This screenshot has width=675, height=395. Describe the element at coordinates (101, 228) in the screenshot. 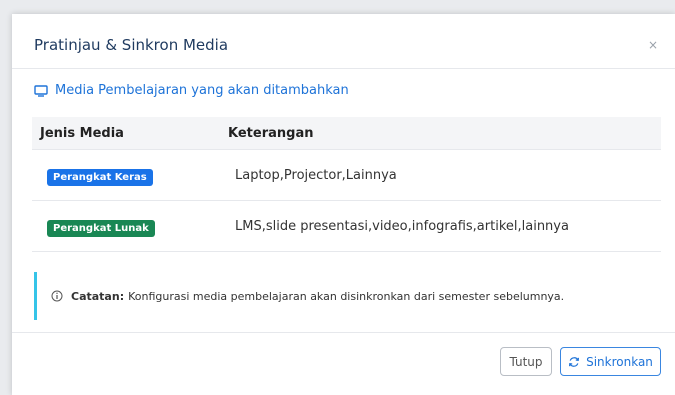

I see `media-type-badge: Perangkat Lunak` at that location.